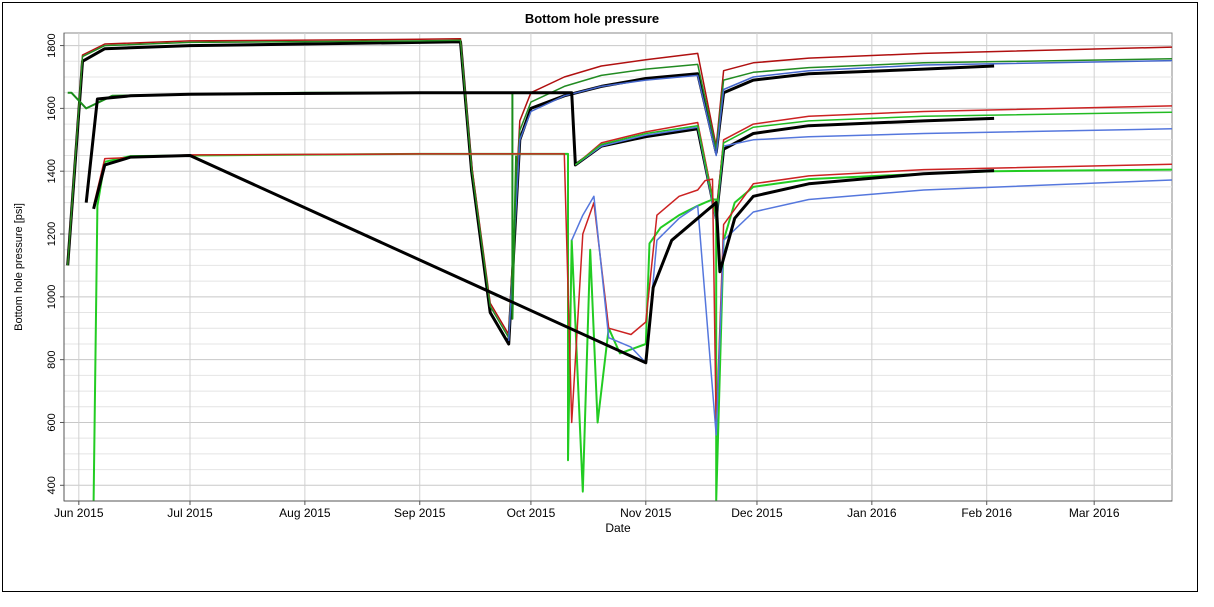  Describe the element at coordinates (19, 267) in the screenshot. I see `y-axis-title: Bottom hole pressure [psi]` at that location.